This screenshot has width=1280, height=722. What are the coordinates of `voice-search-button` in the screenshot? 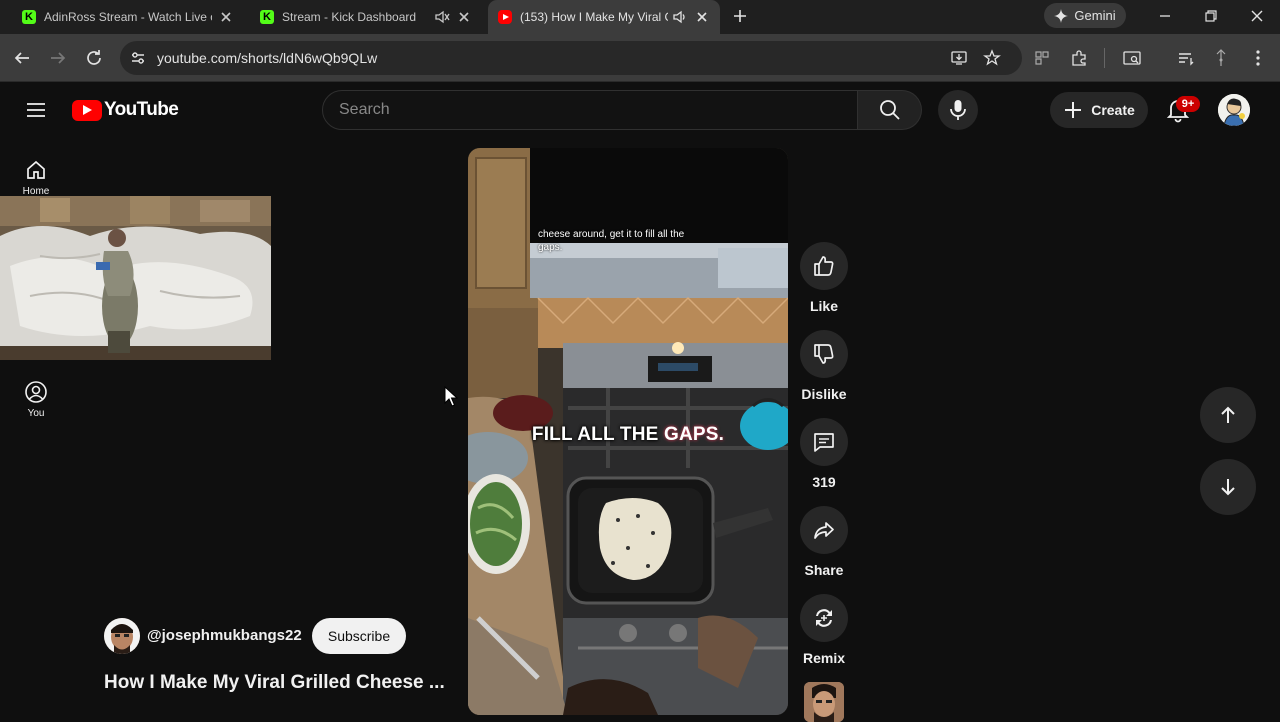 It's located at (958, 110).